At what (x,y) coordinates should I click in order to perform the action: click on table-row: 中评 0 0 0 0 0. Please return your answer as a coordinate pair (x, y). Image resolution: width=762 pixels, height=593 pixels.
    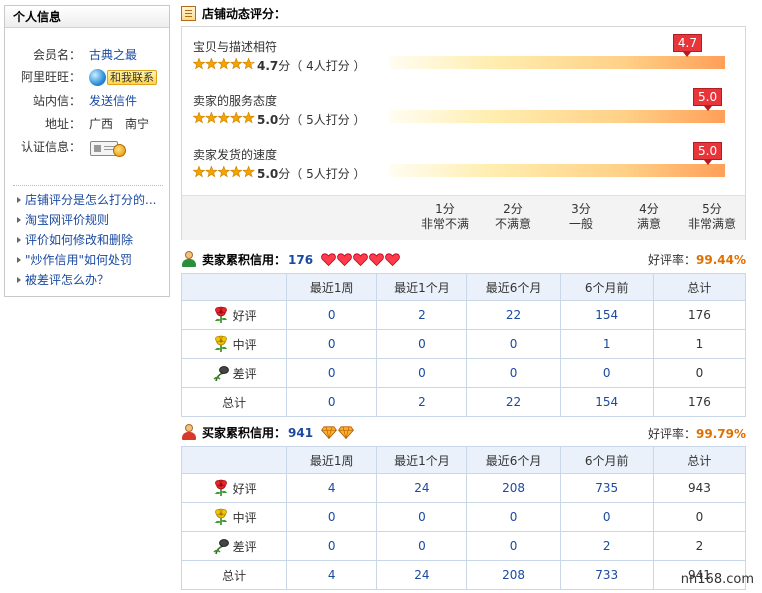
    Looking at the image, I should click on (463, 517).